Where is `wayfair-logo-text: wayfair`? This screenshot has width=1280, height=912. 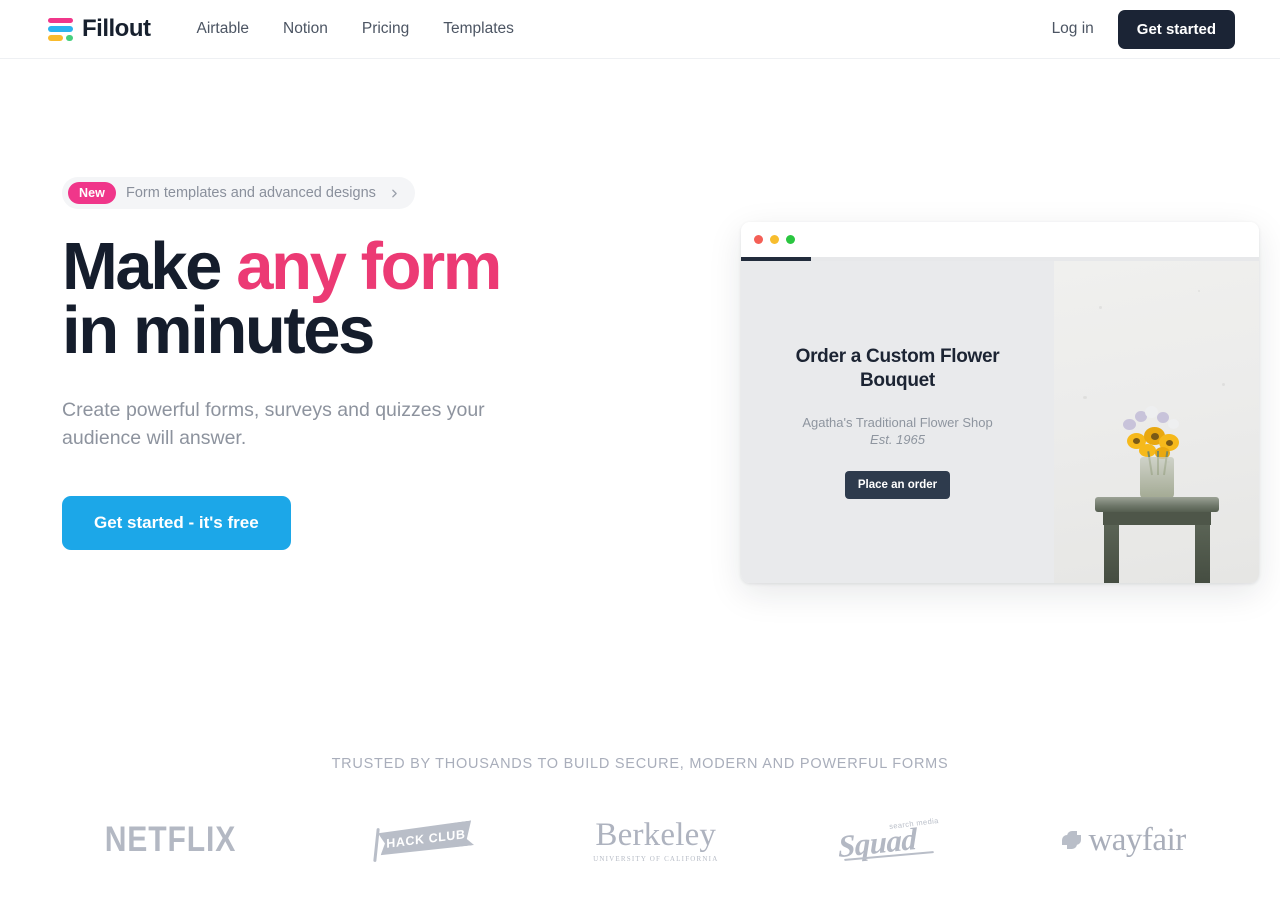
wayfair-logo-text: wayfair is located at coordinates (1137, 839).